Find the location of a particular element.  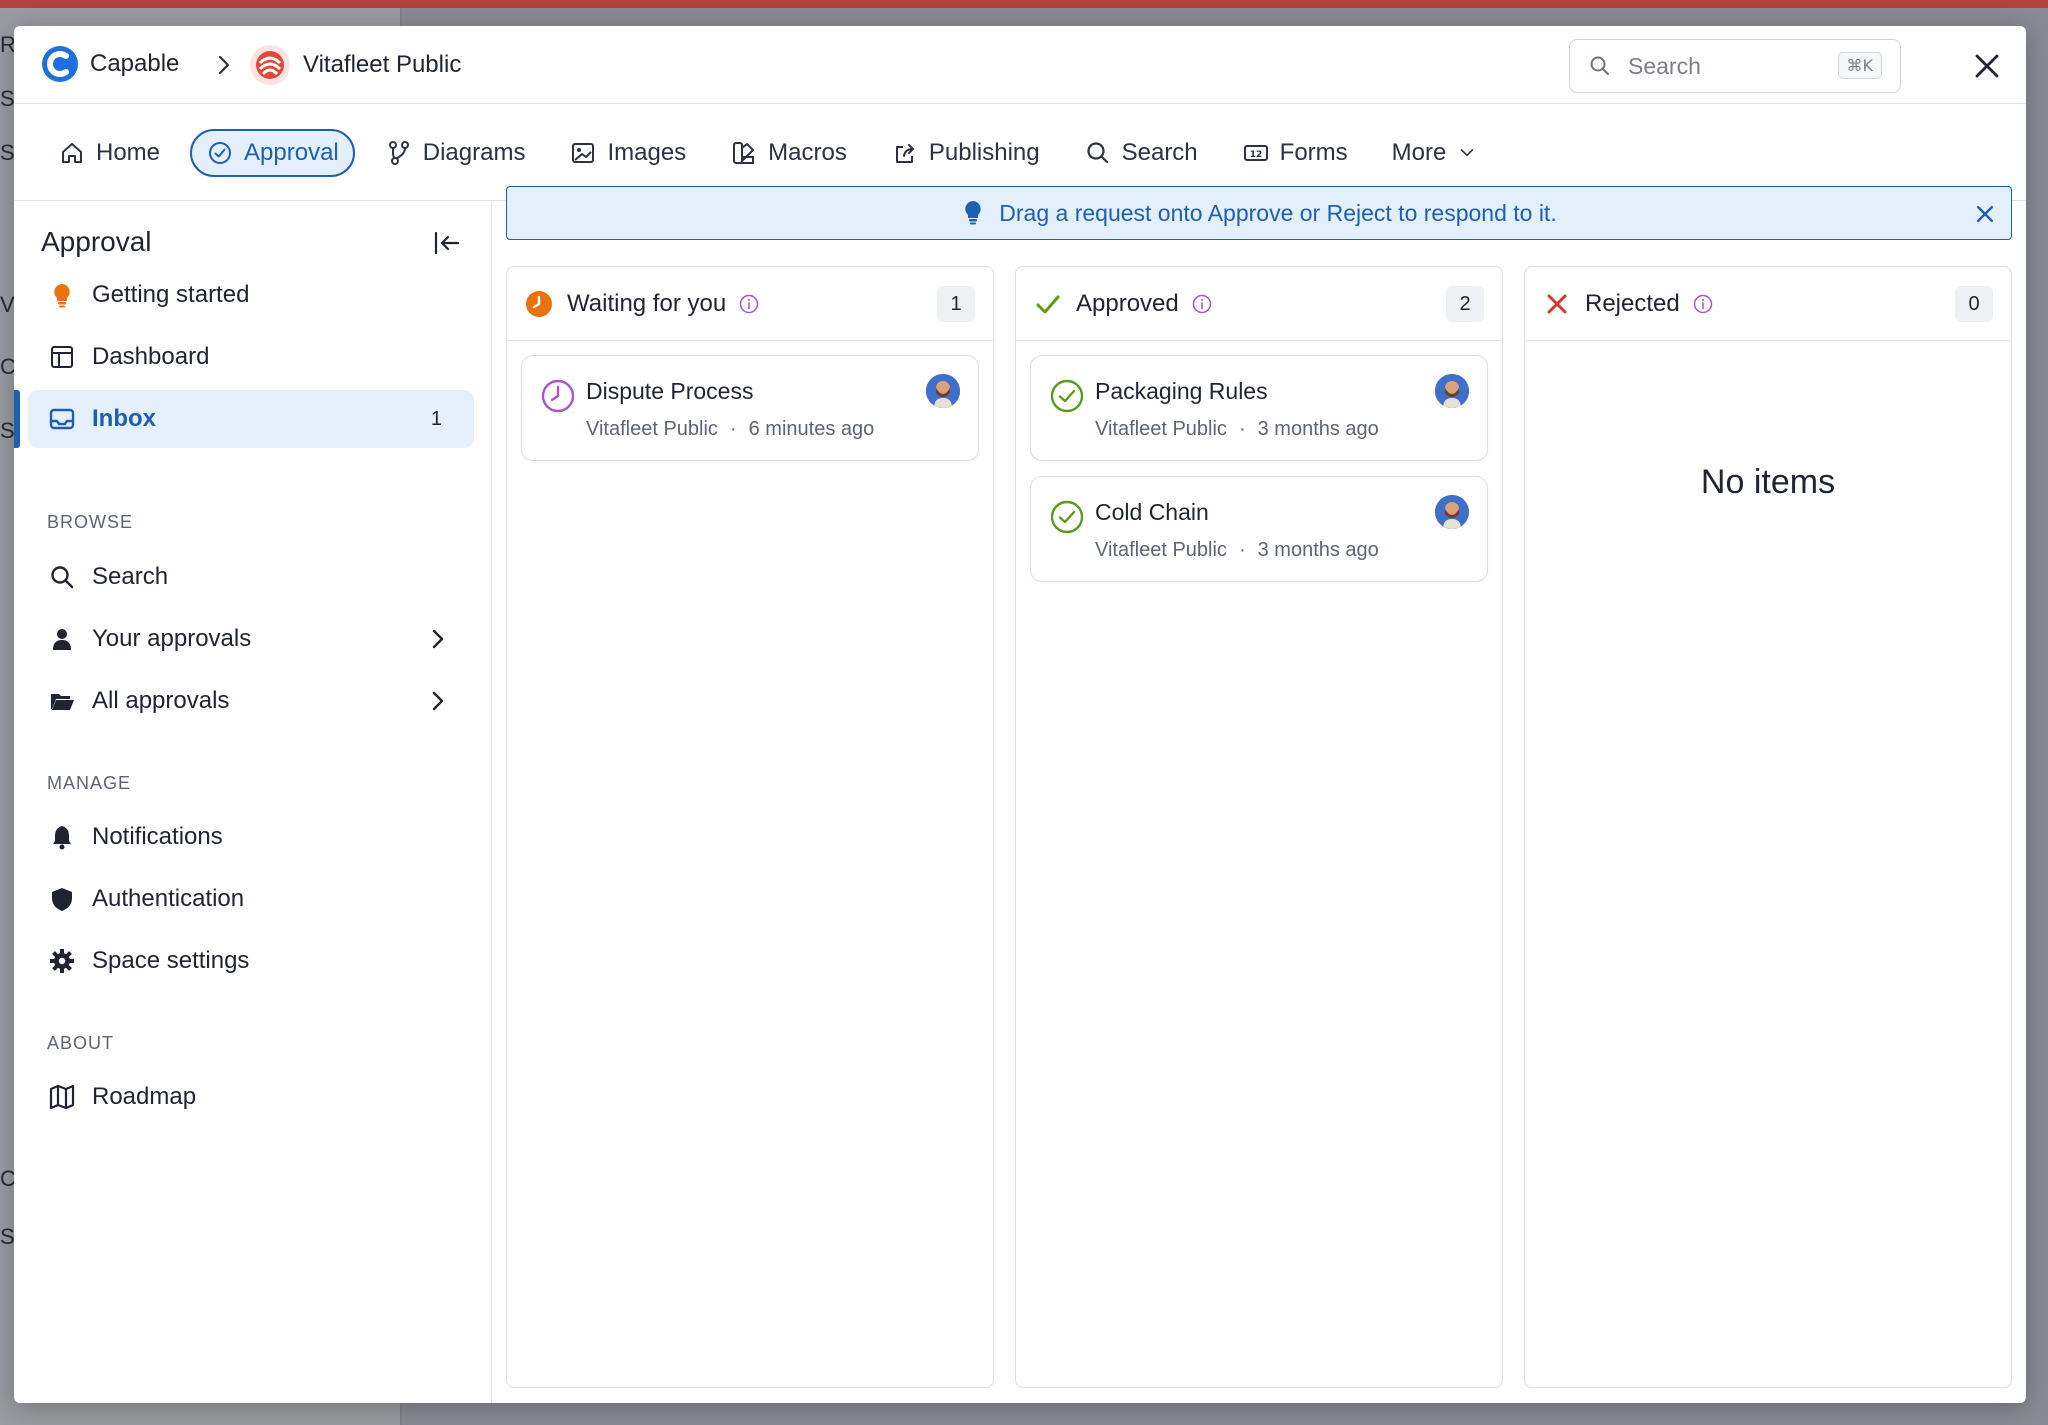

sidebar-item-getting-started: Getting started is located at coordinates (251, 295).